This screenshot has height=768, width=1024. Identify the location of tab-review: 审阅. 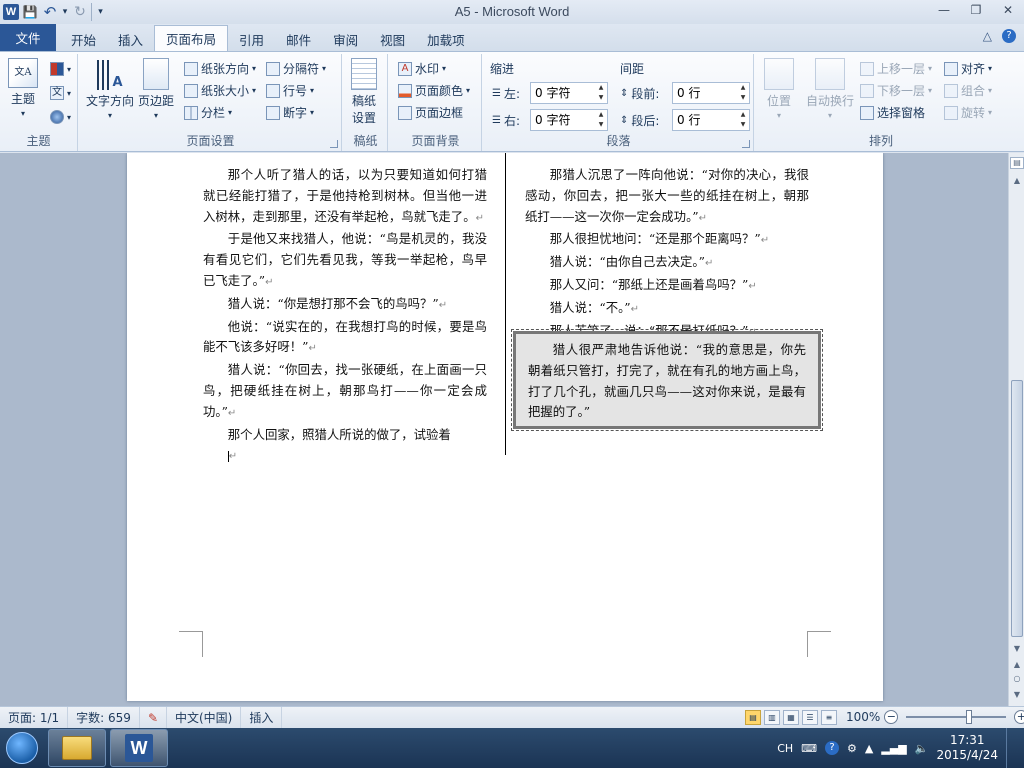
(345, 39).